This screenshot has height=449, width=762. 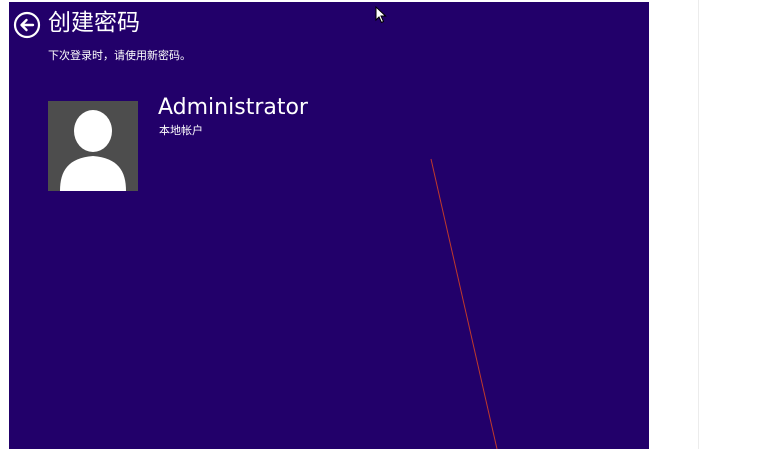 I want to click on user-avatar-icon, so click(x=93, y=150).